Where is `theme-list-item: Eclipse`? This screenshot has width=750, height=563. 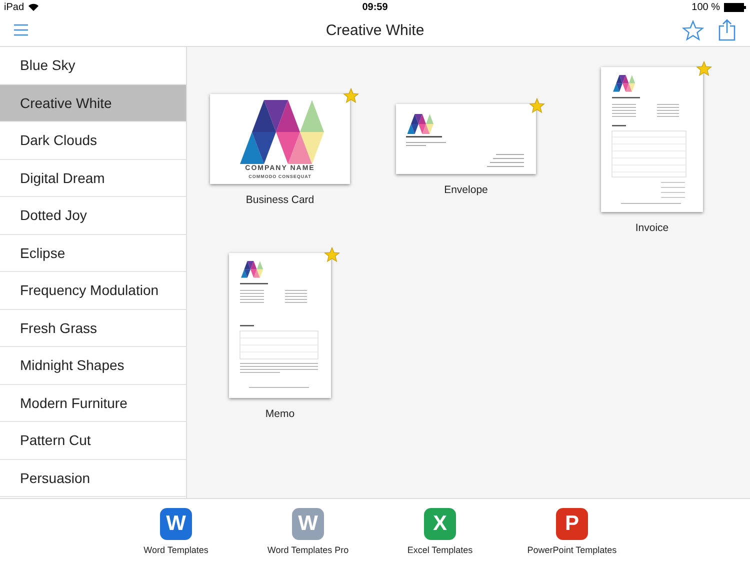 theme-list-item: Eclipse is located at coordinates (93, 253).